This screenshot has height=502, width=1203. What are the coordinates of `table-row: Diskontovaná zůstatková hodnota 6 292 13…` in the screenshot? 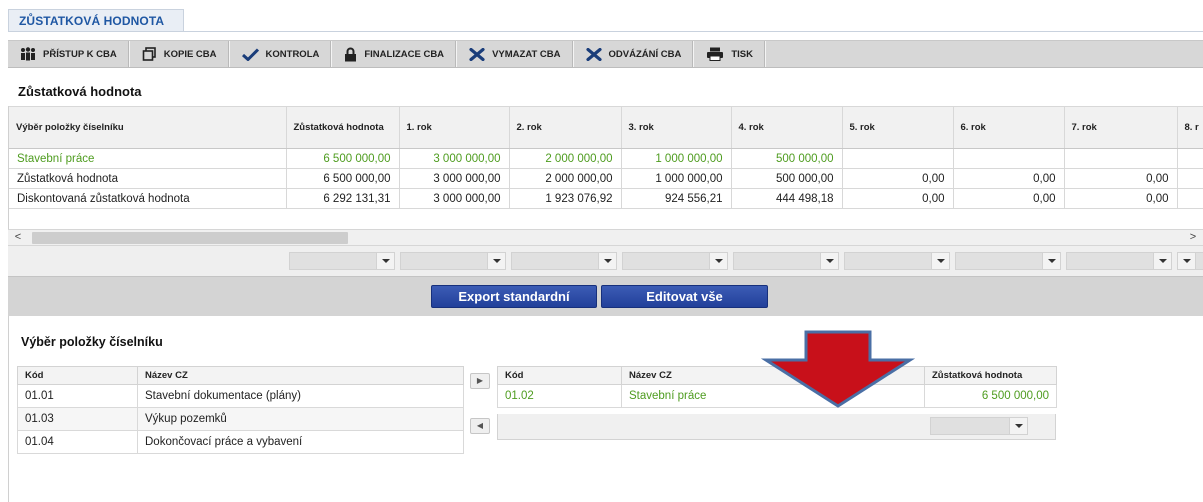 It's located at (606, 198).